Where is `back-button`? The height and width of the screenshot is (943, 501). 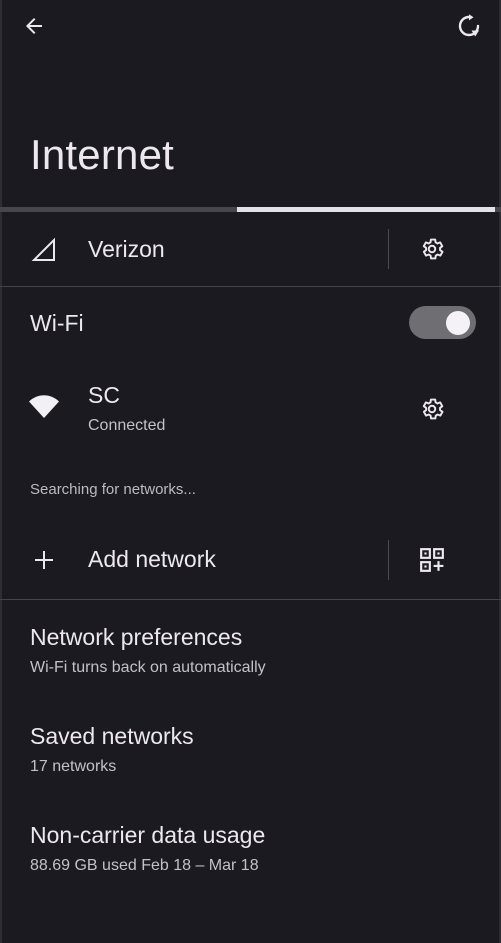 back-button is located at coordinates (34, 26).